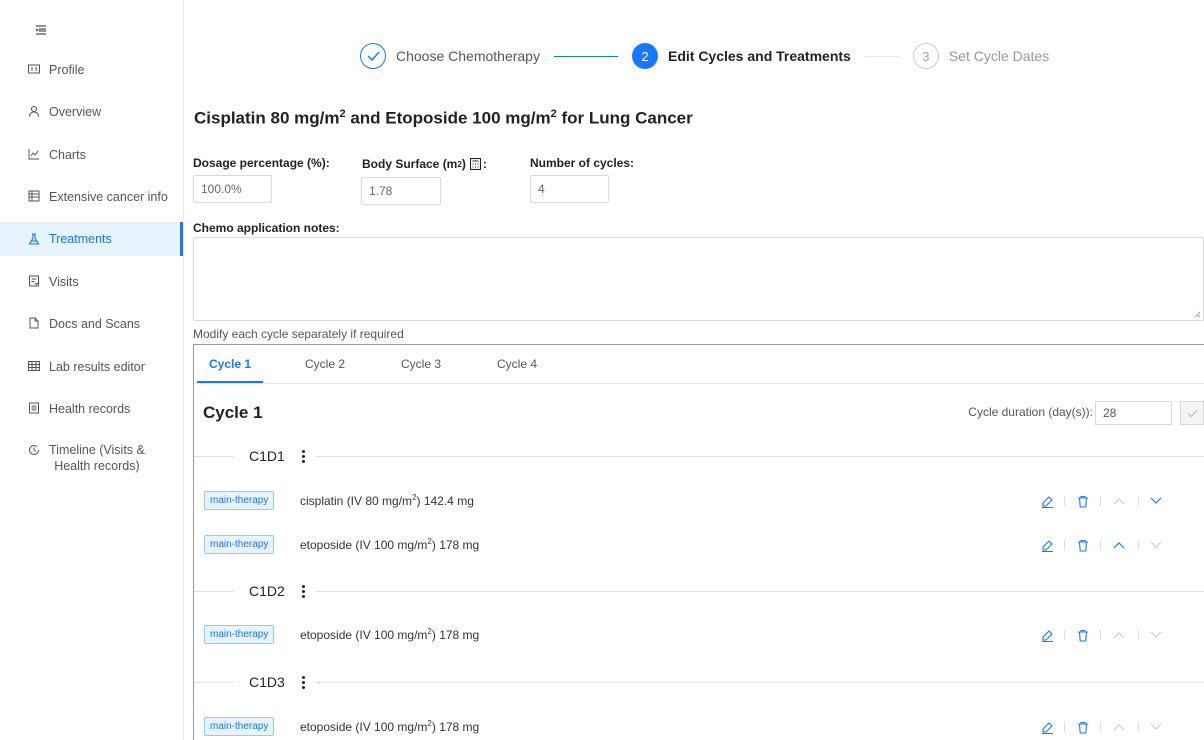 This screenshot has width=1204, height=740. What do you see at coordinates (463, 164) in the screenshot?
I see `bsa-label-text: )` at bounding box center [463, 164].